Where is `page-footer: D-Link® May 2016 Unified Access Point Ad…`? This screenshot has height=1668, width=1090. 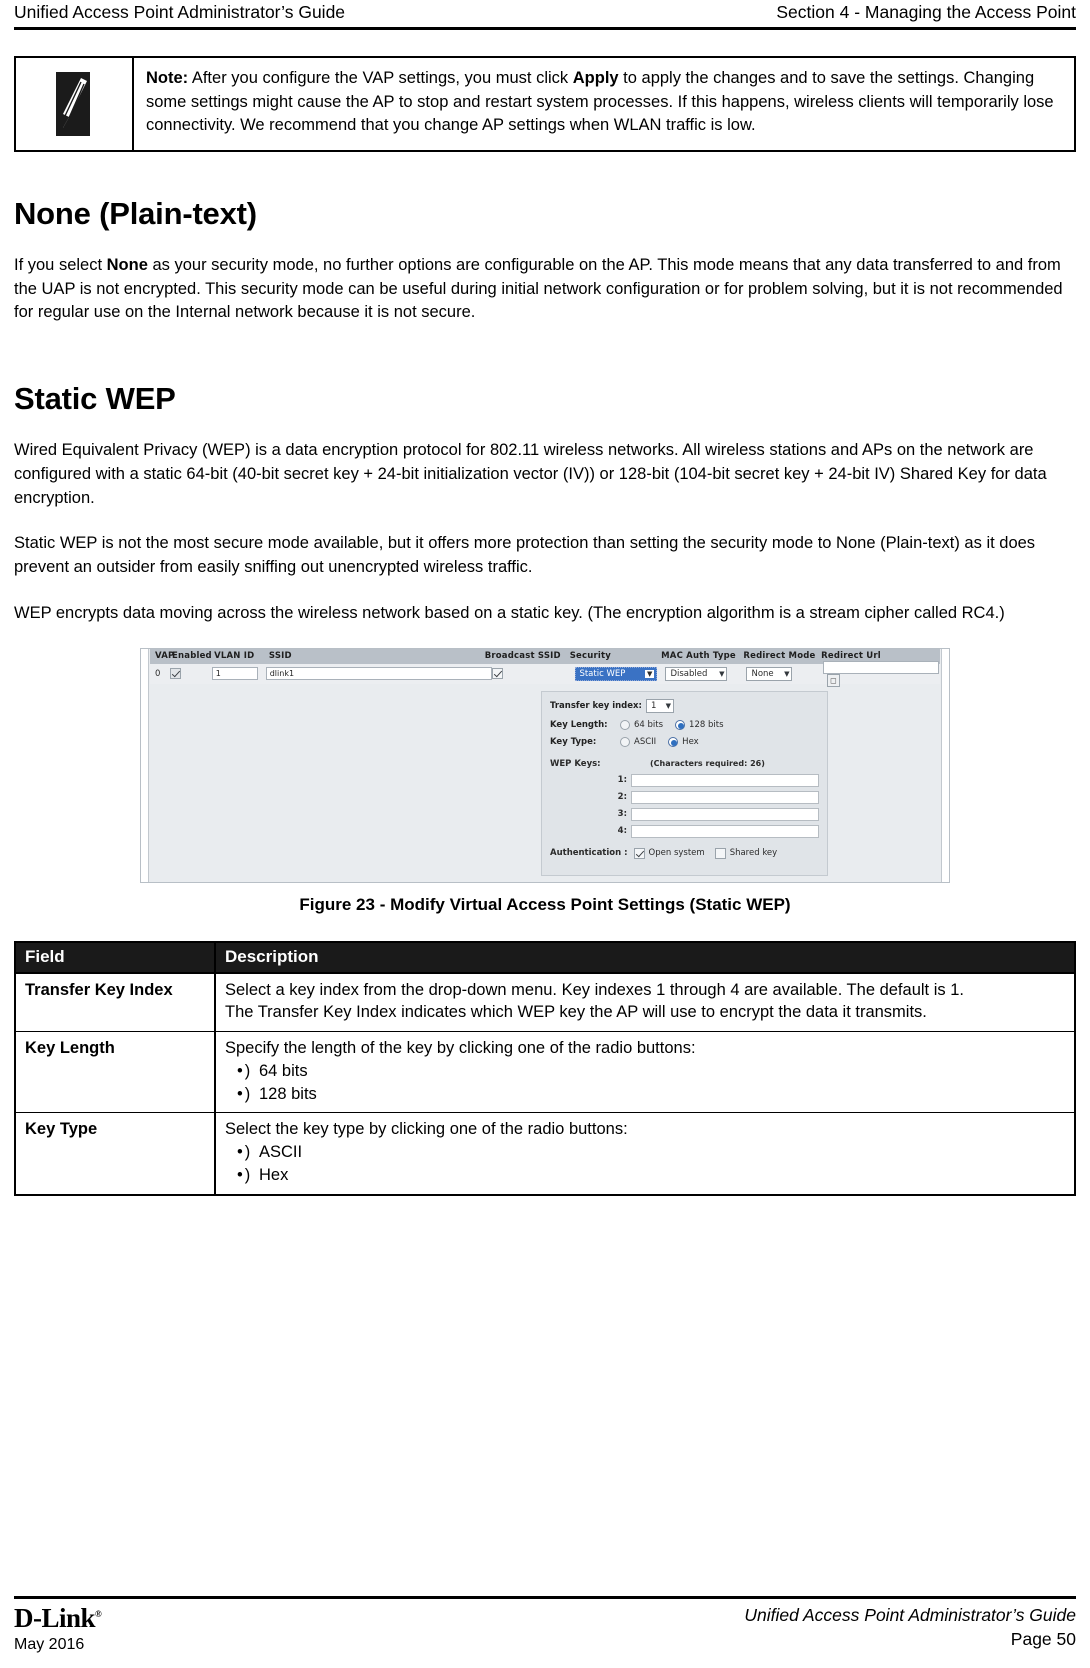 page-footer: D-Link® May 2016 Unified Access Point Ad… is located at coordinates (545, 1625).